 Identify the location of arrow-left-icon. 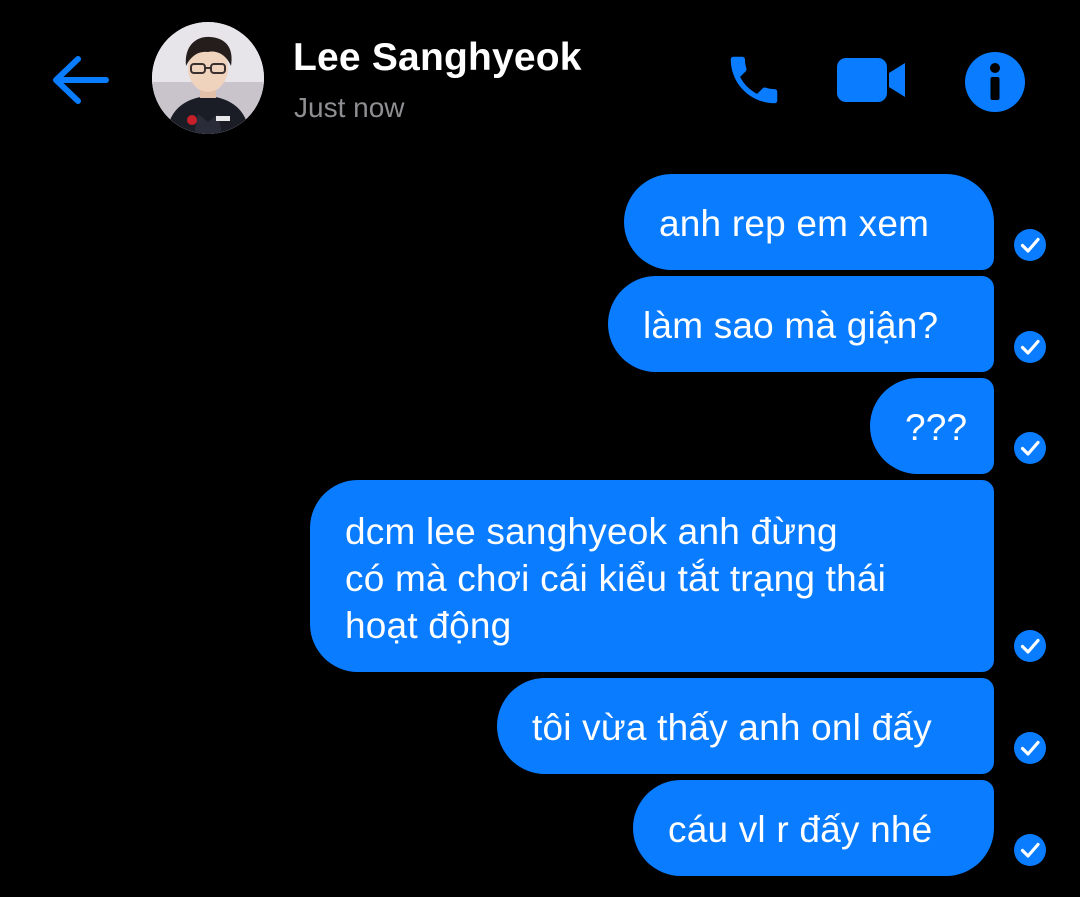
(81, 80).